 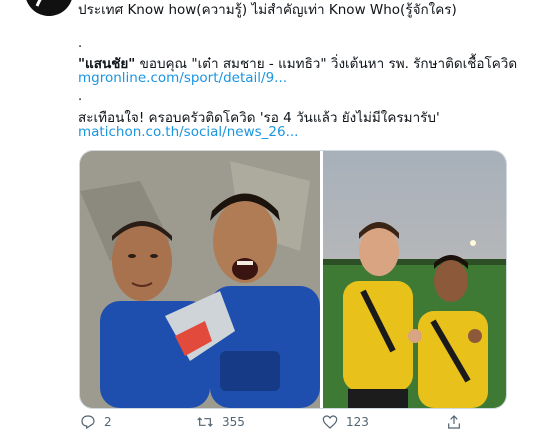 What do you see at coordinates (220, 422) in the screenshot?
I see `retweet-button: 355` at bounding box center [220, 422].